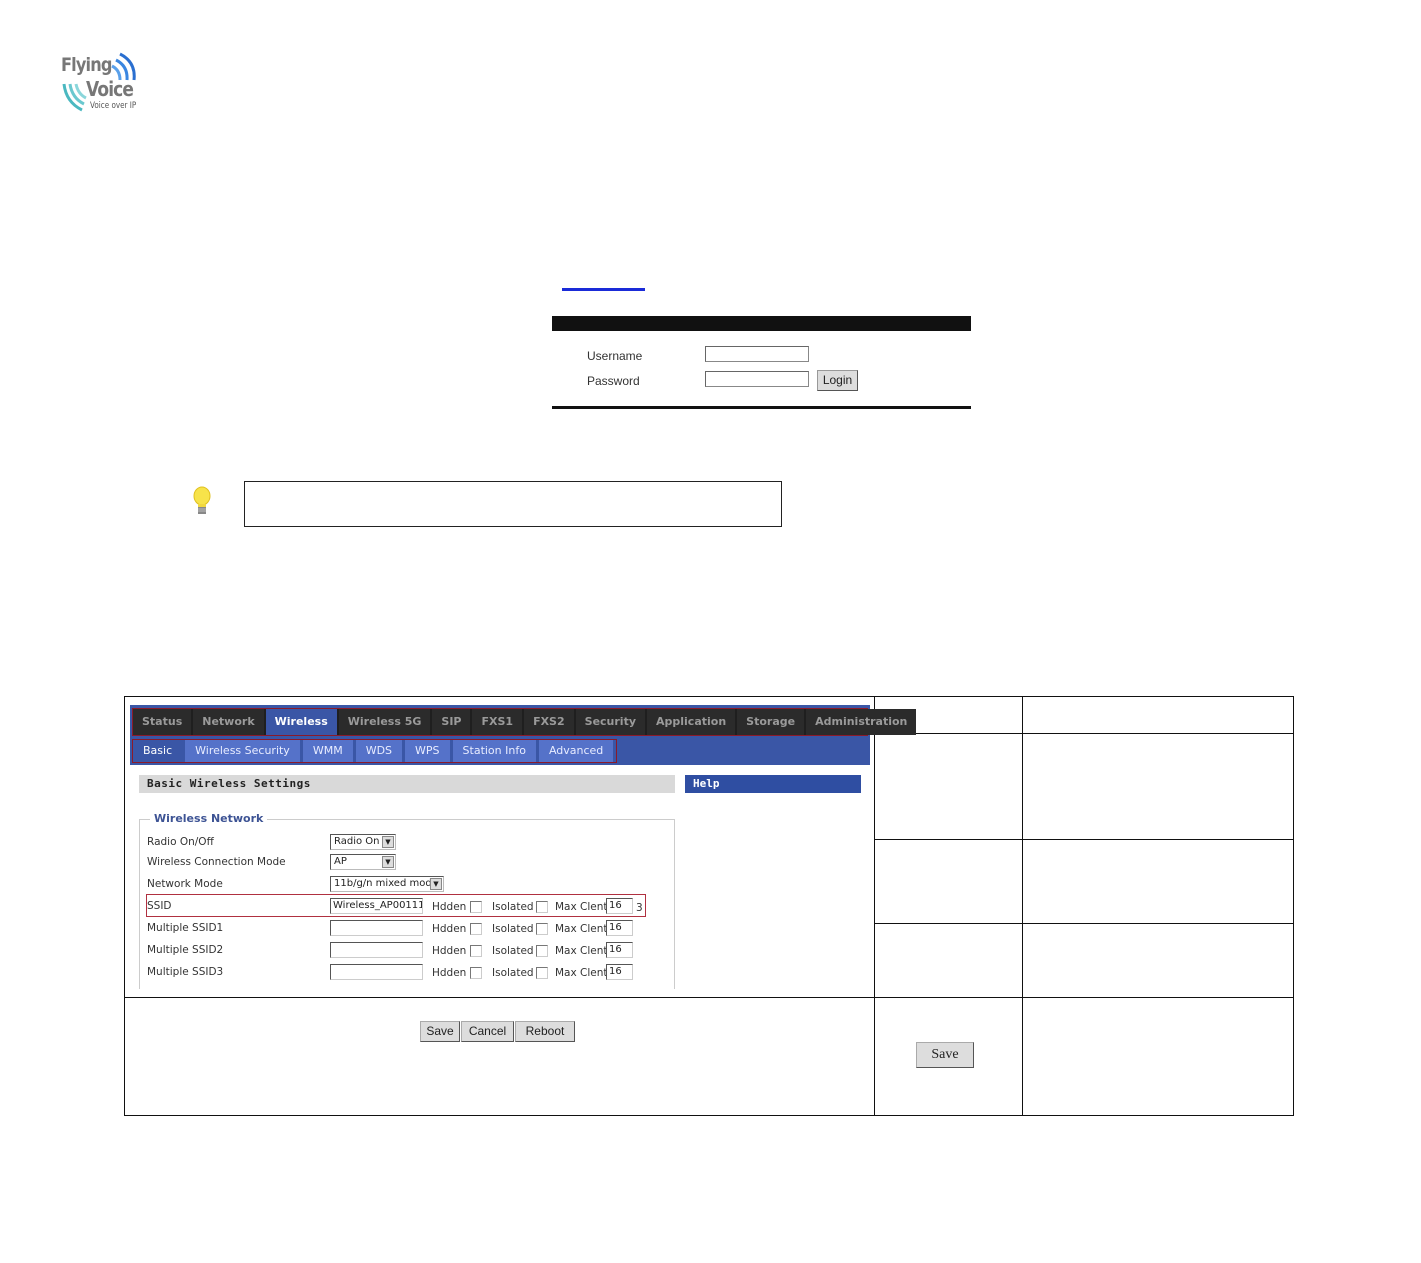 The width and height of the screenshot is (1421, 1263). What do you see at coordinates (384, 722) in the screenshot?
I see `tab-wireless-5g: Wireless 5G` at bounding box center [384, 722].